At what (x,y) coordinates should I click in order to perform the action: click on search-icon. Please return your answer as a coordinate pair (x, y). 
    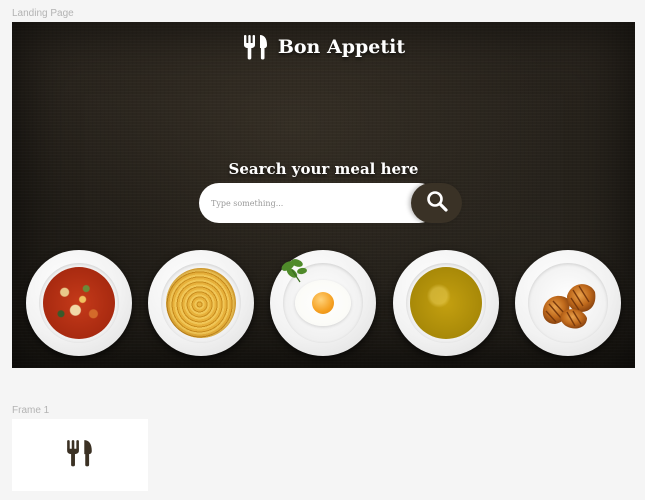
    Looking at the image, I should click on (437, 203).